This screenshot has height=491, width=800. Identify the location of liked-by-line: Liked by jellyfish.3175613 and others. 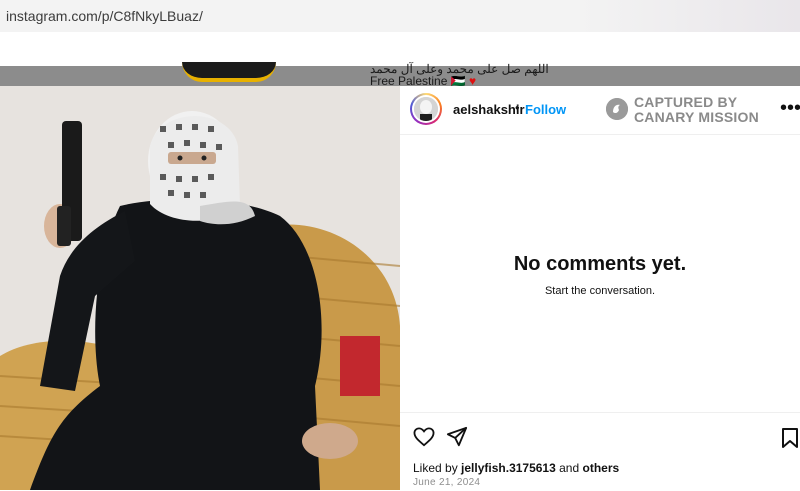
(516, 468).